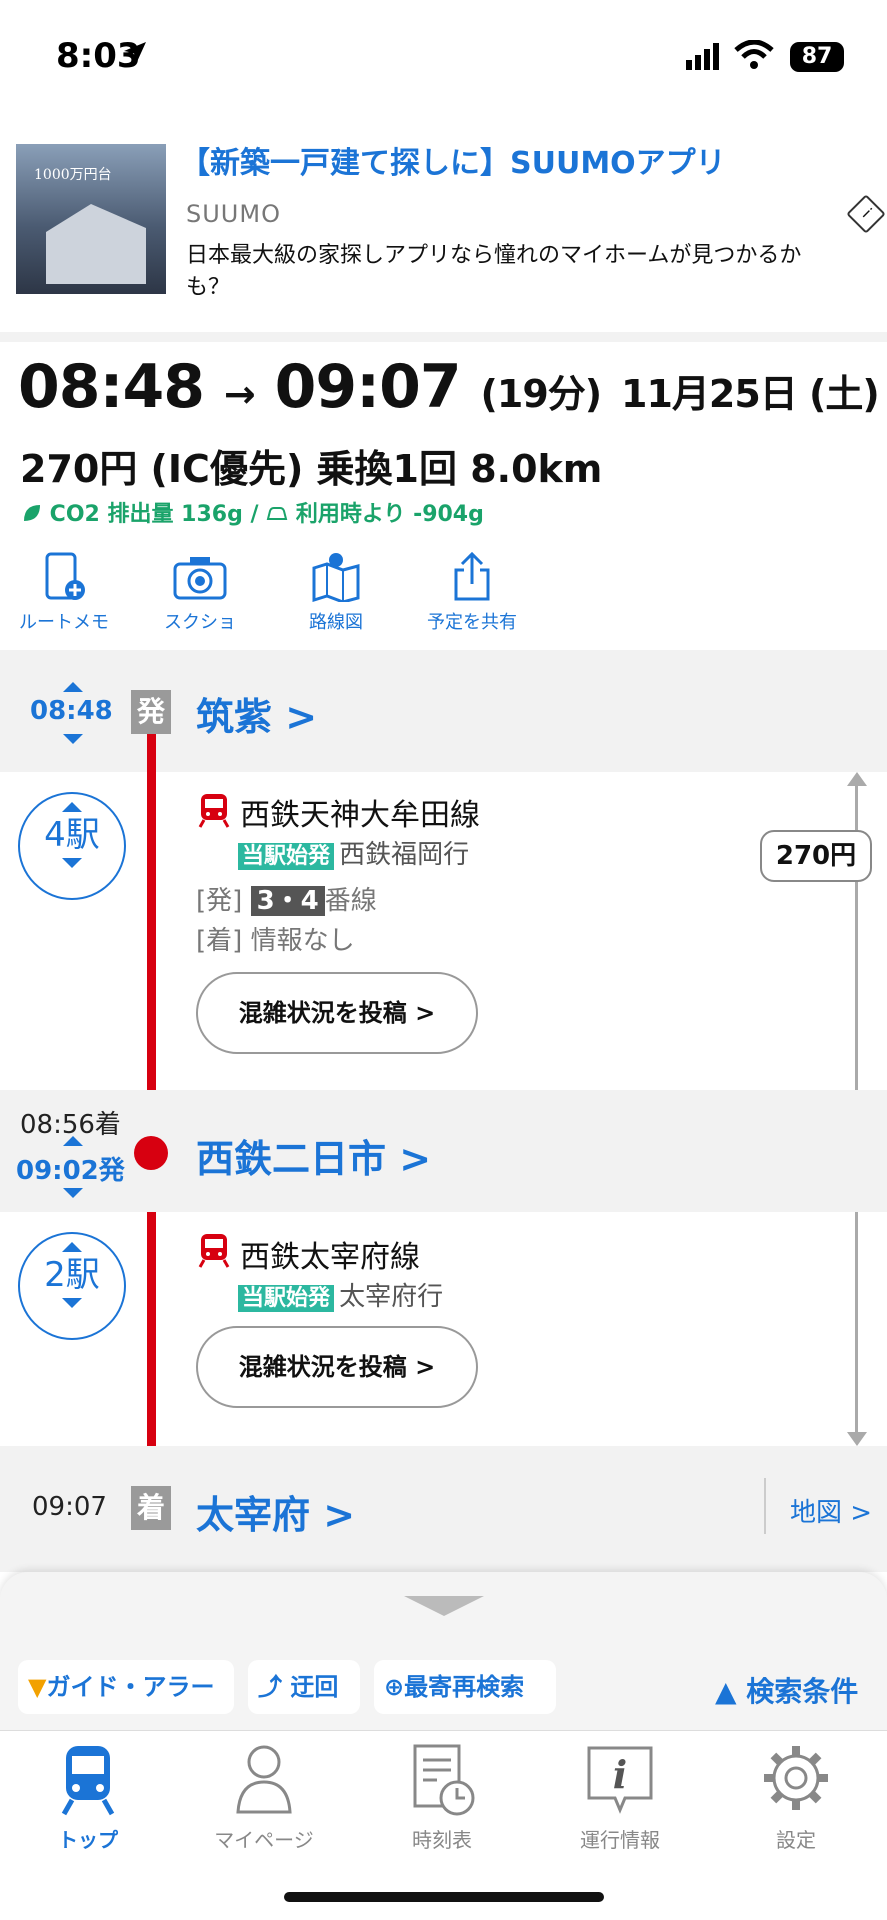 The image size is (887, 1920). Describe the element at coordinates (275, 1511) in the screenshot. I see `destination-station-link: 太宰府 >` at that location.